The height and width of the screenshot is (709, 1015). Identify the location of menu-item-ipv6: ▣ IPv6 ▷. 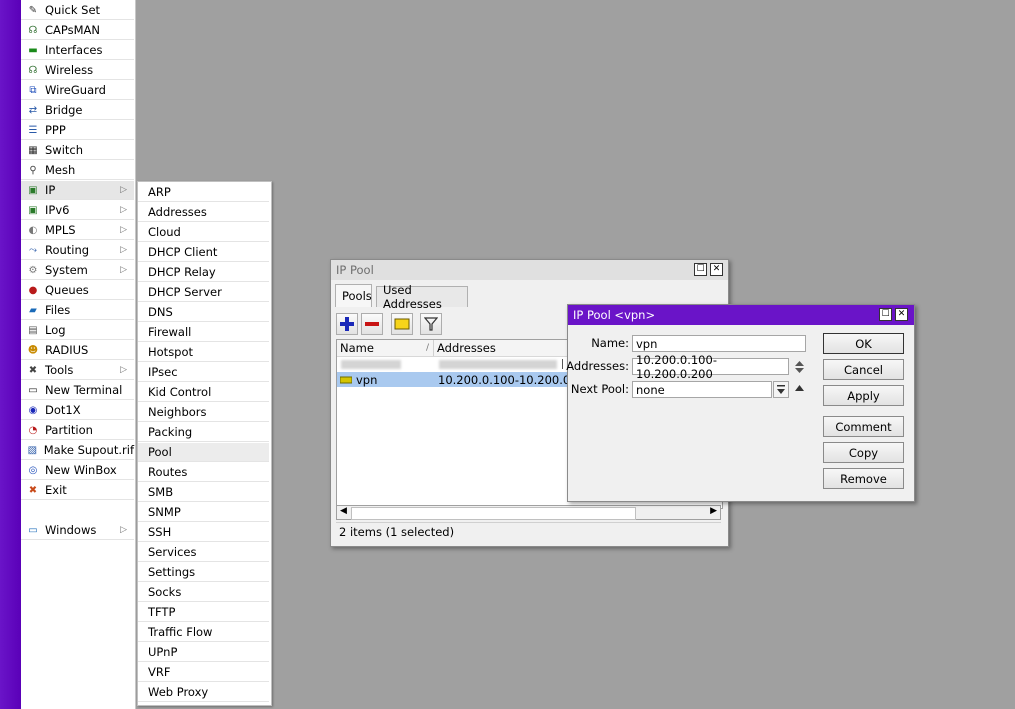
(77, 210).